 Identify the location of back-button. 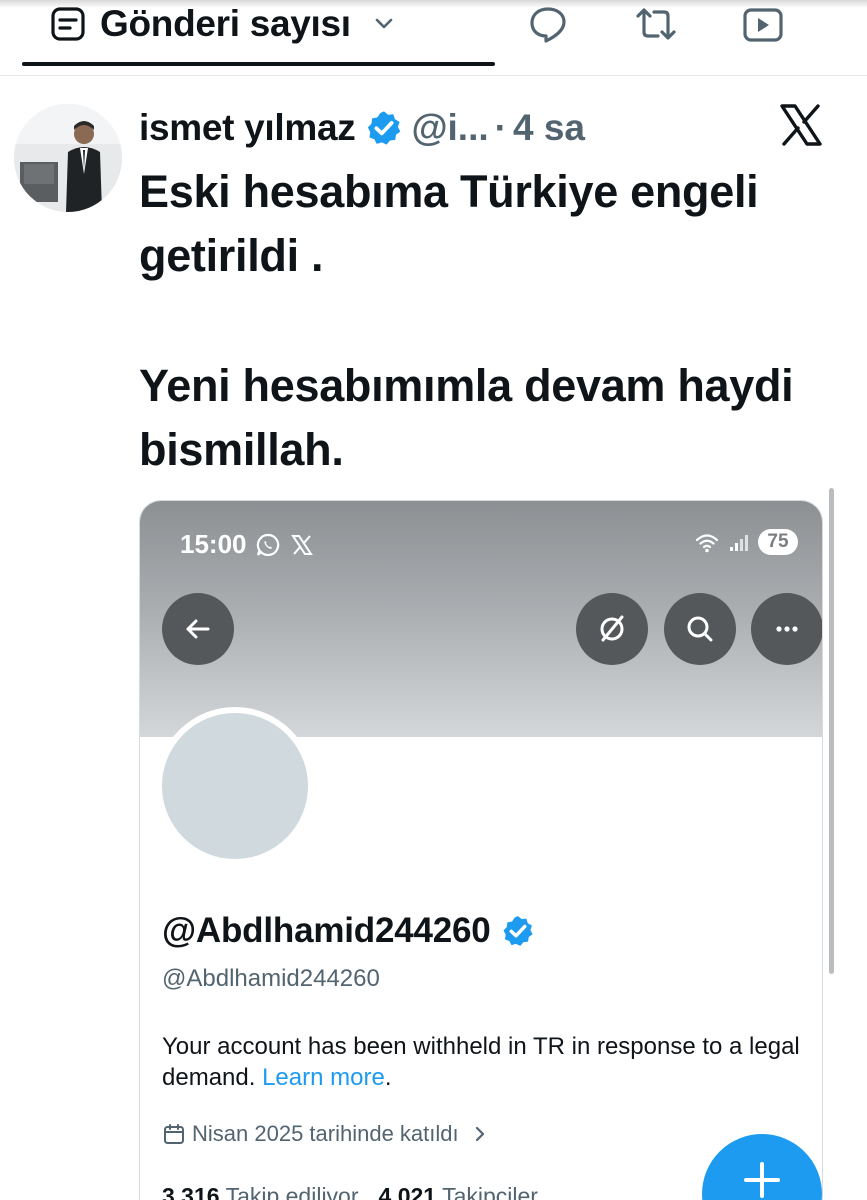
(198, 629).